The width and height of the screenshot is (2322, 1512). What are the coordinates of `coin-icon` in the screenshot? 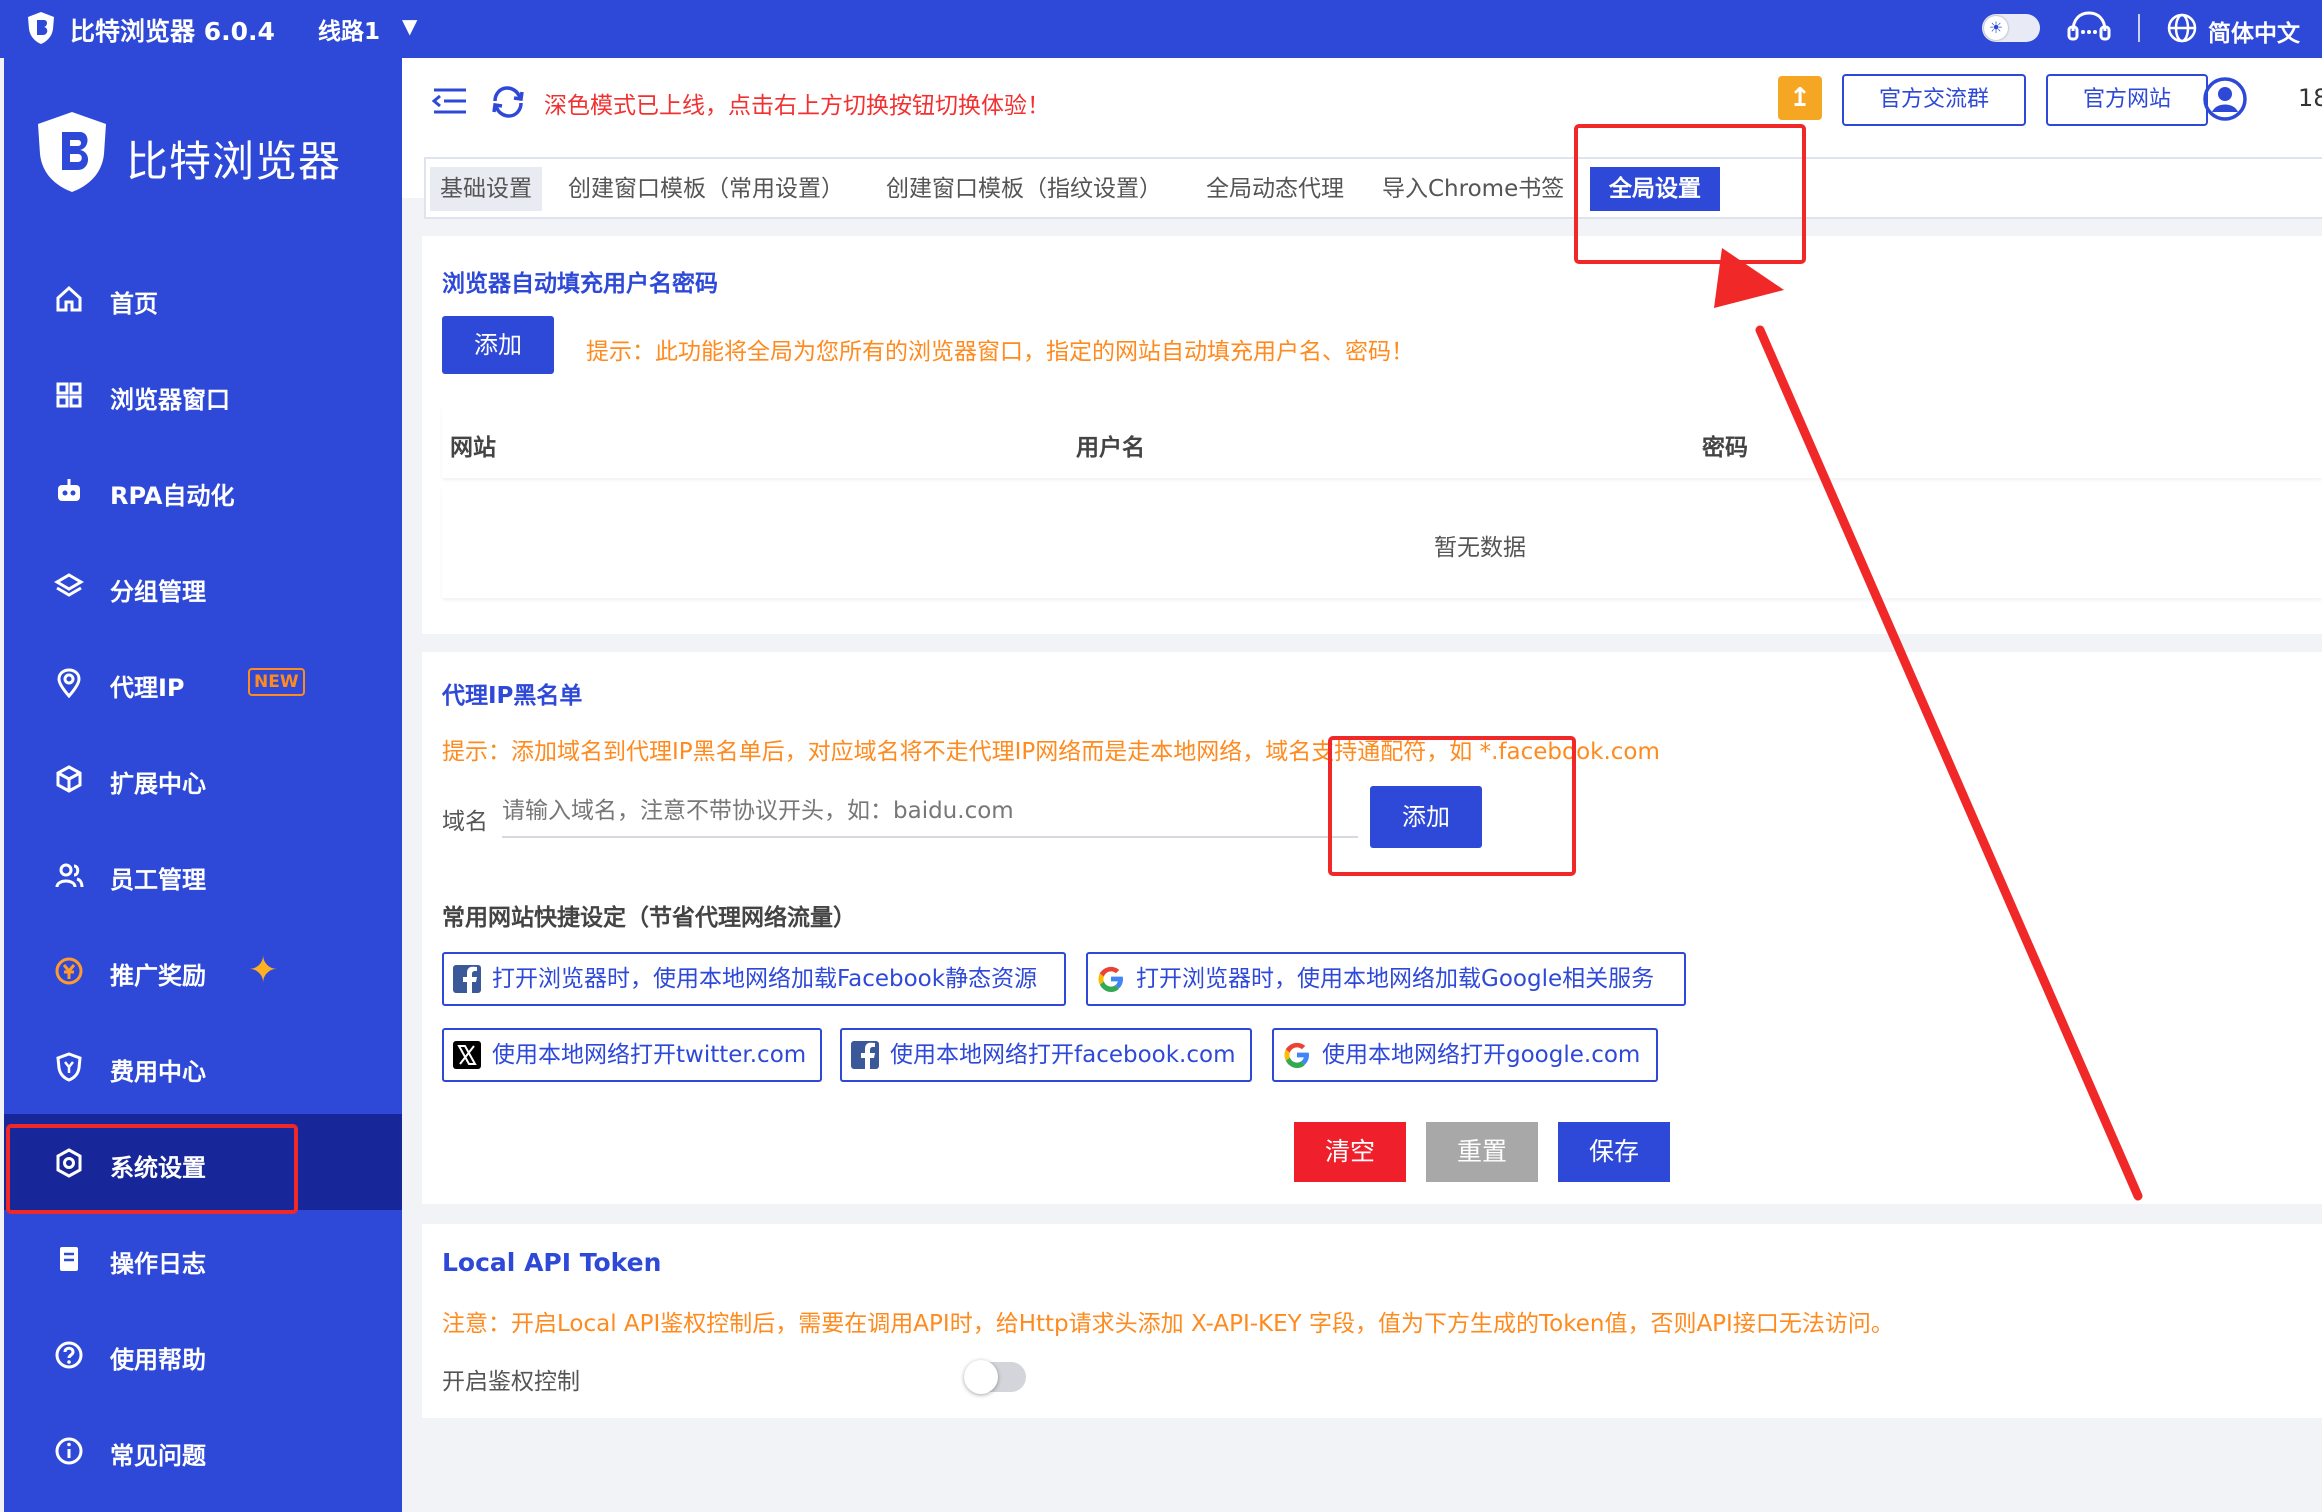 It's located at (69, 971).